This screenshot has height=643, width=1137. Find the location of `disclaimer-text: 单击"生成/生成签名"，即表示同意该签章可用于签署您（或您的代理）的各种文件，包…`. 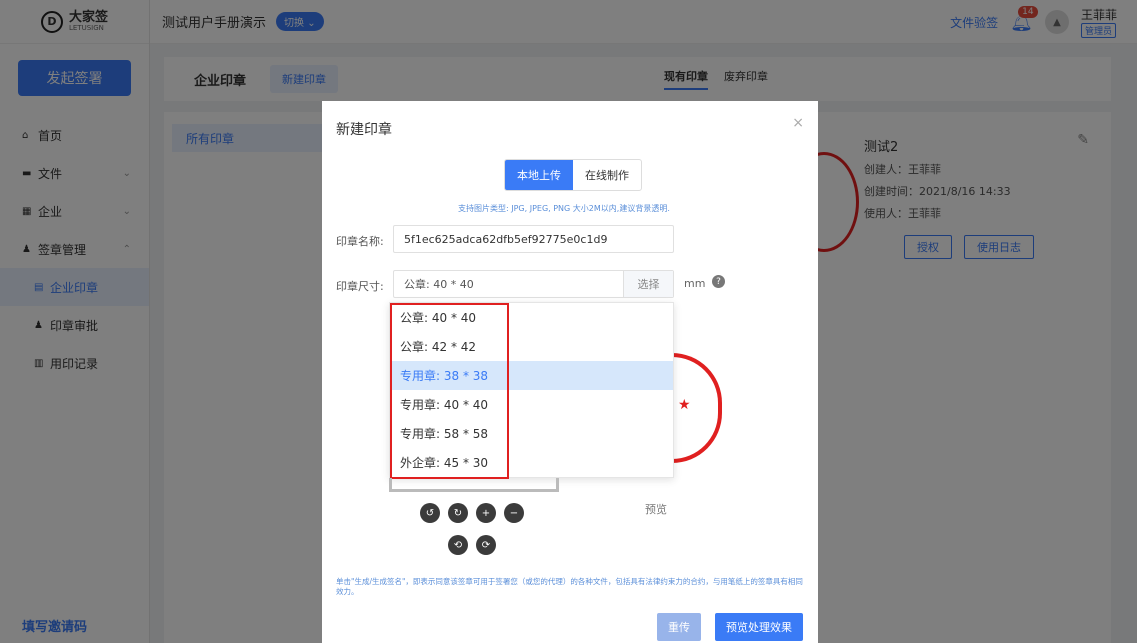

disclaimer-text: 单击"生成/生成签名"，即表示同意该签章可用于签署您（或您的代理）的各种文件，包… is located at coordinates (569, 586).